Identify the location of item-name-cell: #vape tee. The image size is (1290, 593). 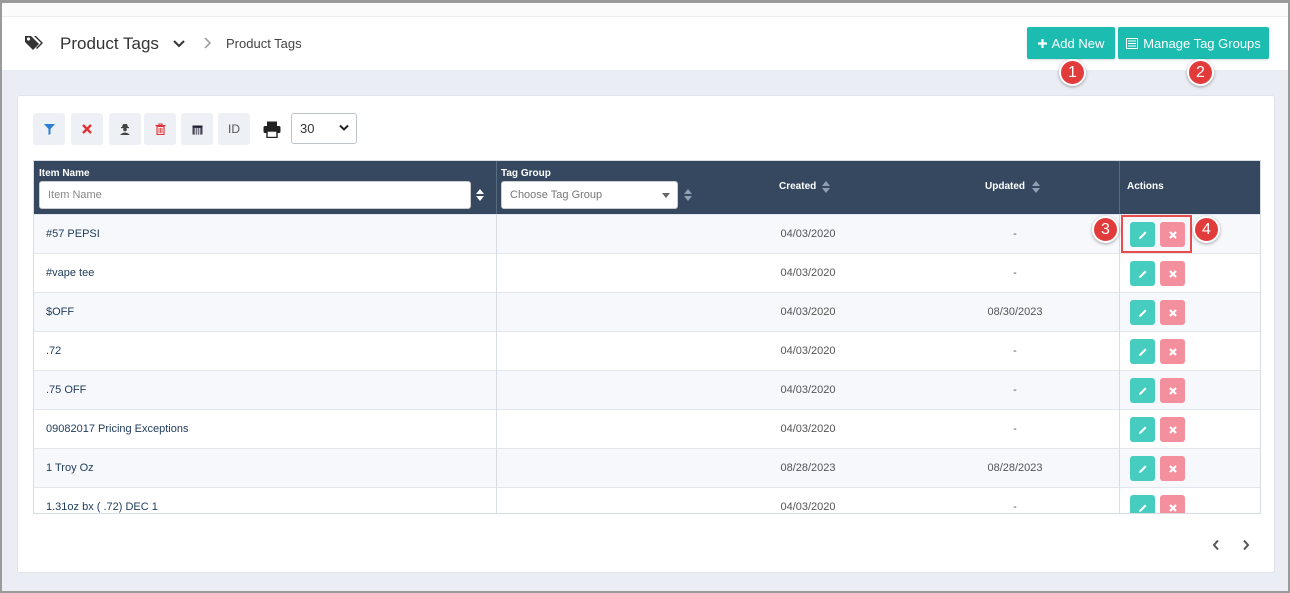
(70, 273).